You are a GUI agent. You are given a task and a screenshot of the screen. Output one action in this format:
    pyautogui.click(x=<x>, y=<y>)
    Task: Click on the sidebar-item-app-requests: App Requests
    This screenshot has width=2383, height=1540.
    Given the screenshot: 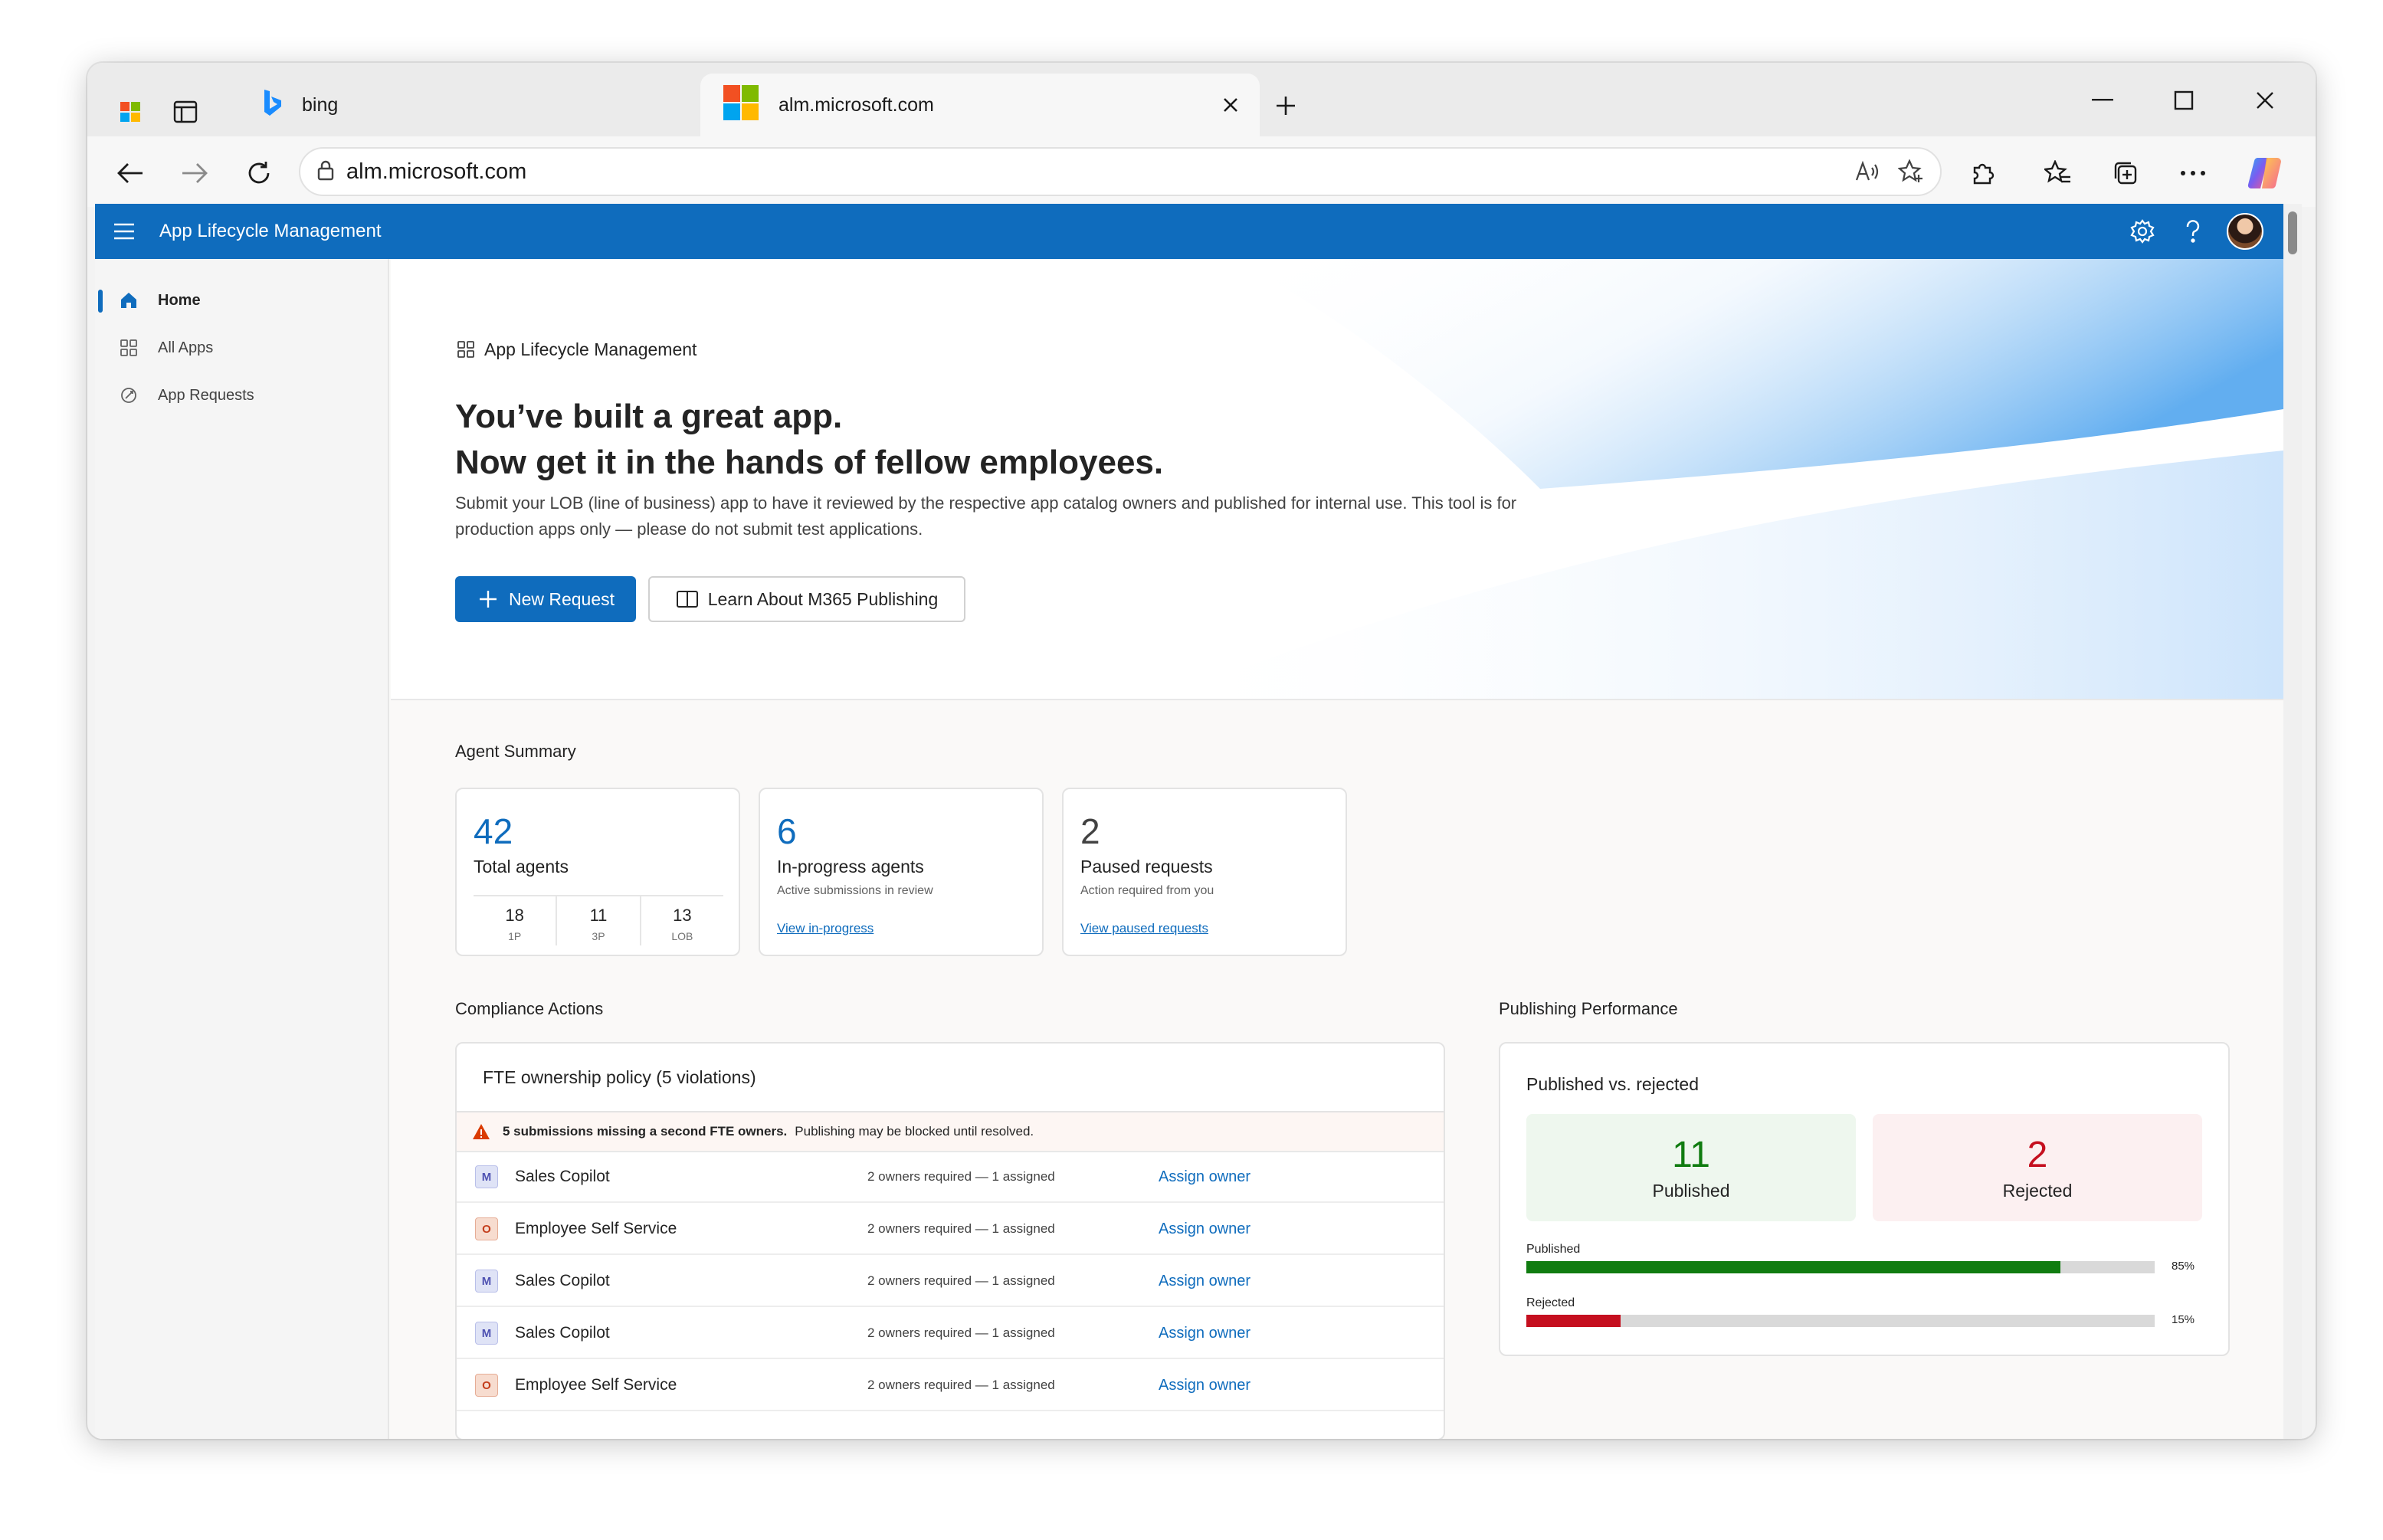 What is the action you would take?
    pyautogui.click(x=242, y=395)
    